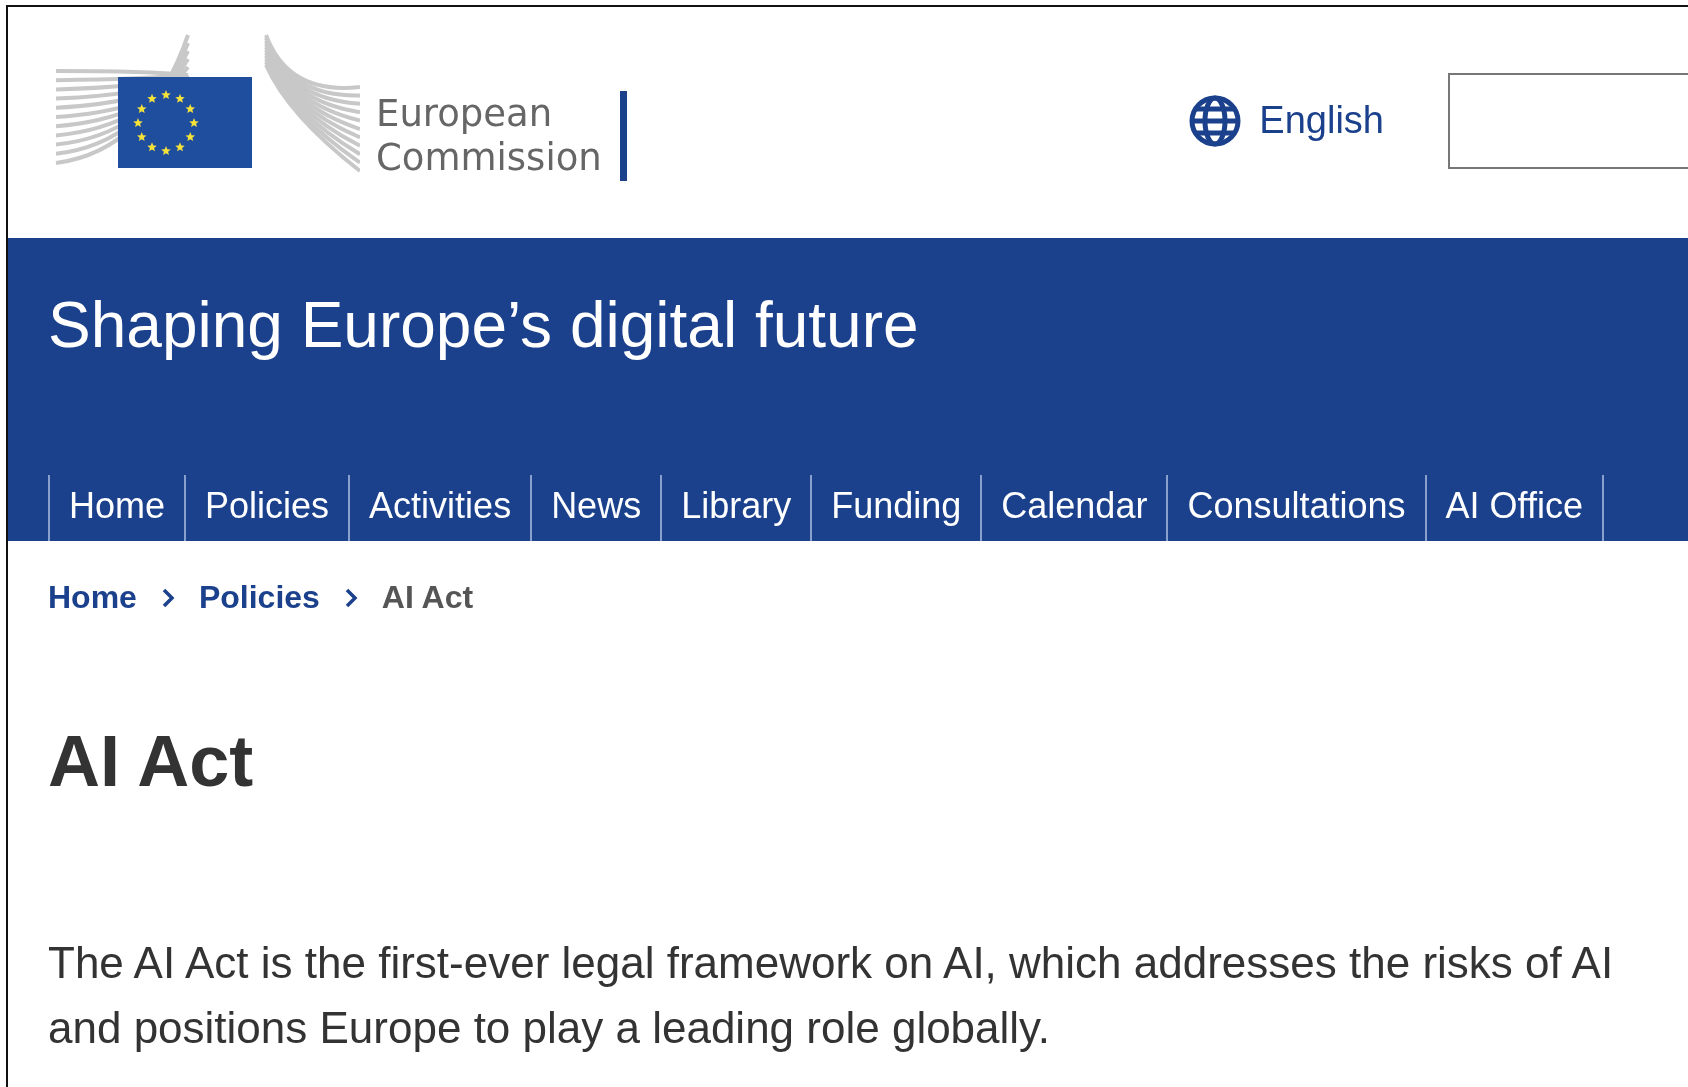  Describe the element at coordinates (895, 508) in the screenshot. I see `nav-link: Funding` at that location.